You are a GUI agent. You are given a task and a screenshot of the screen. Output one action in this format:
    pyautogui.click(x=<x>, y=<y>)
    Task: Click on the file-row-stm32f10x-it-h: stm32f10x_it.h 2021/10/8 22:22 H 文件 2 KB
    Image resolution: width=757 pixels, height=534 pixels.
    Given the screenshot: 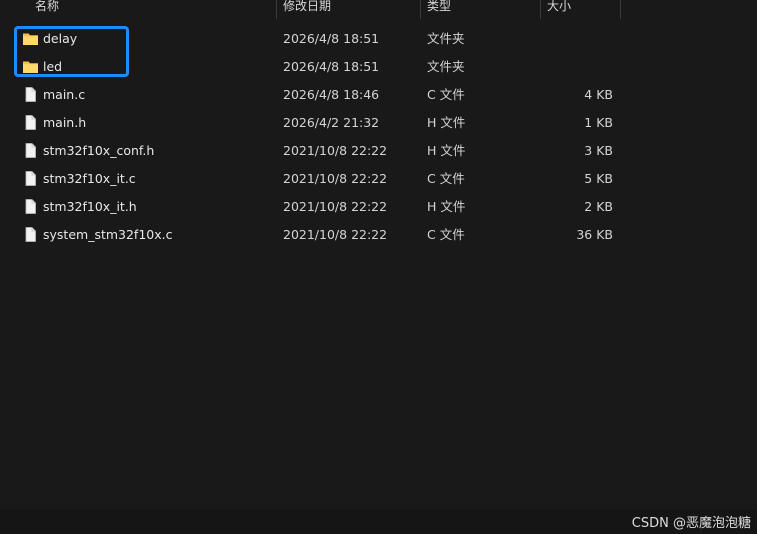 What is the action you would take?
    pyautogui.click(x=320, y=207)
    